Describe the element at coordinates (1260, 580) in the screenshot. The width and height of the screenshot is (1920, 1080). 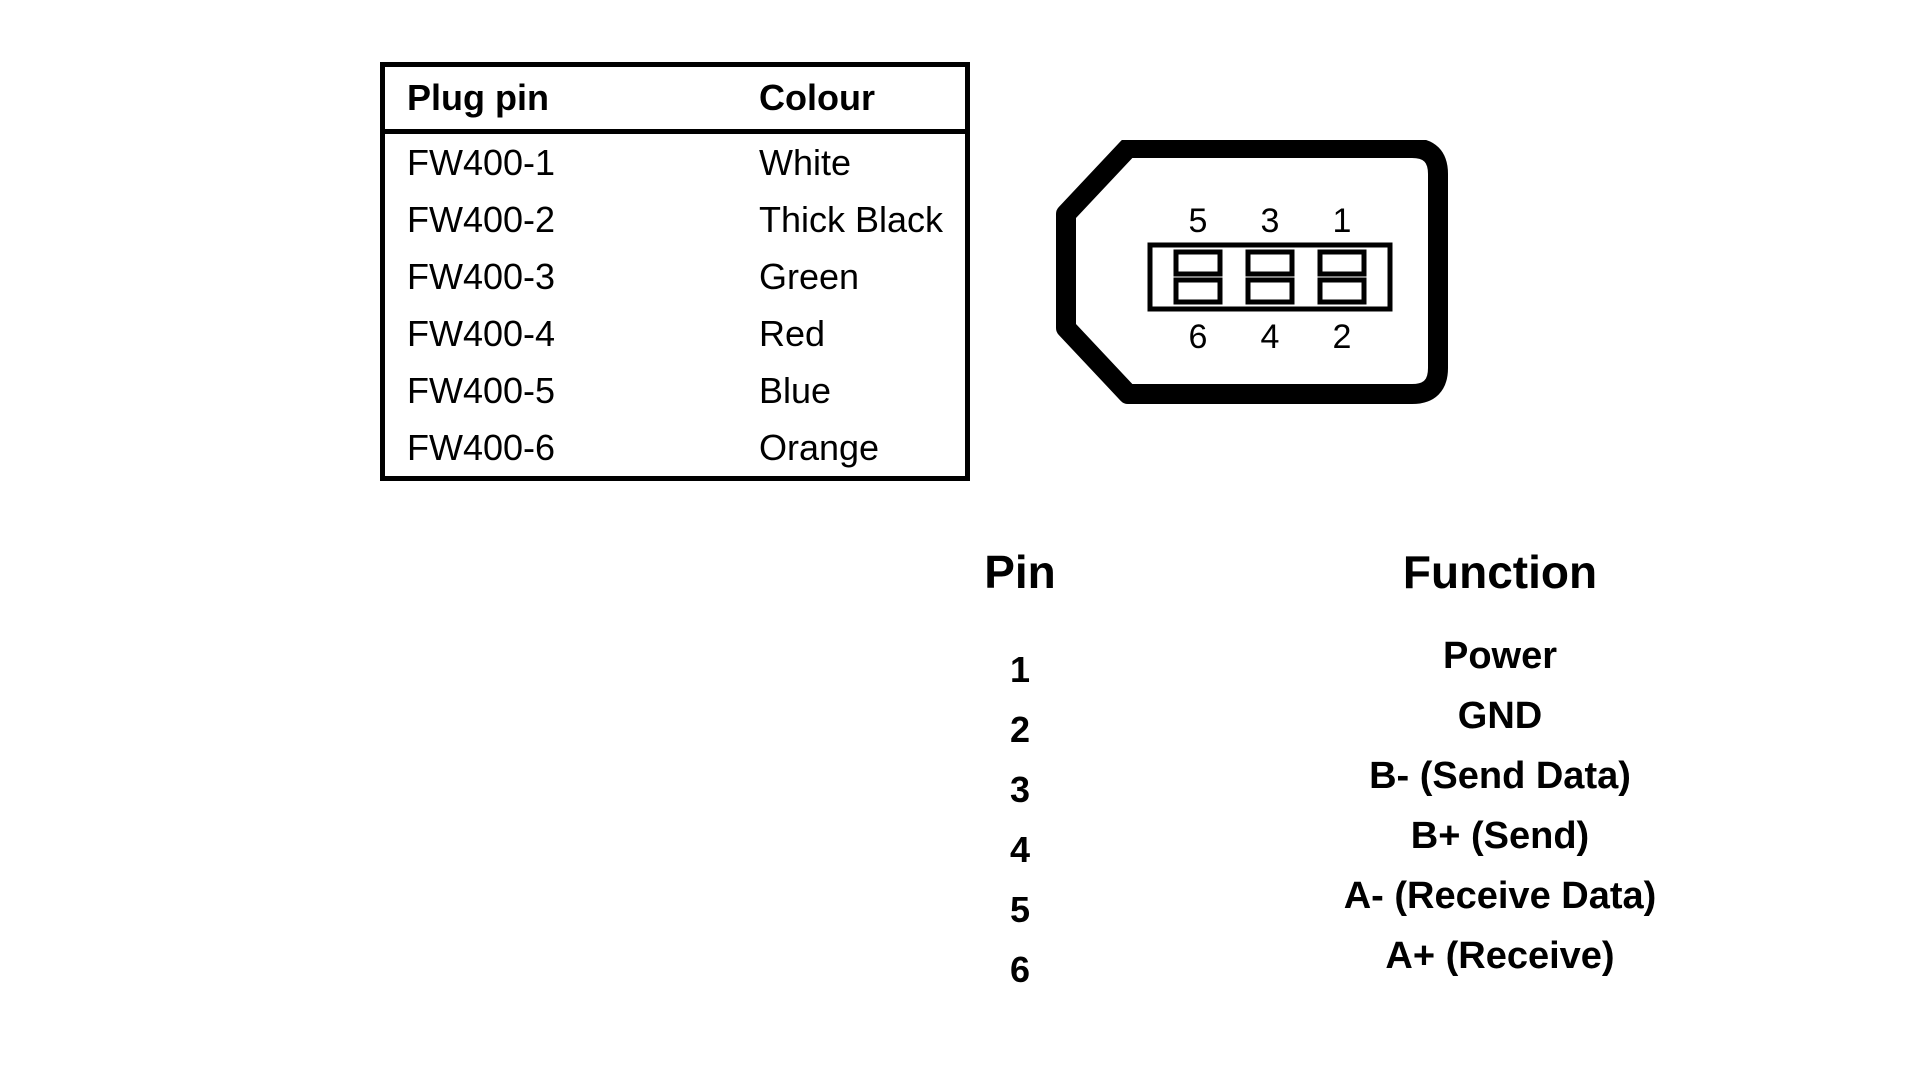
I see `pin-function-header-row: Pin Function` at that location.